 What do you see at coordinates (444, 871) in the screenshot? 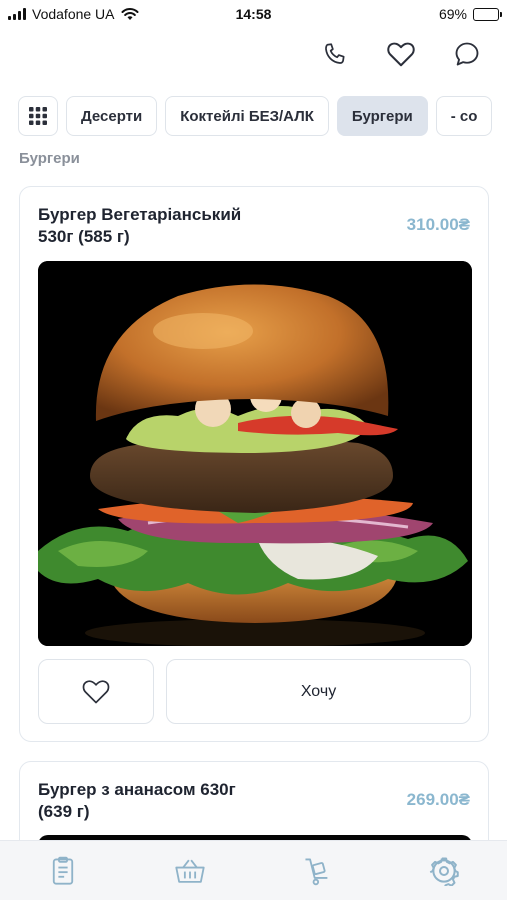
I see `settings-icon` at bounding box center [444, 871].